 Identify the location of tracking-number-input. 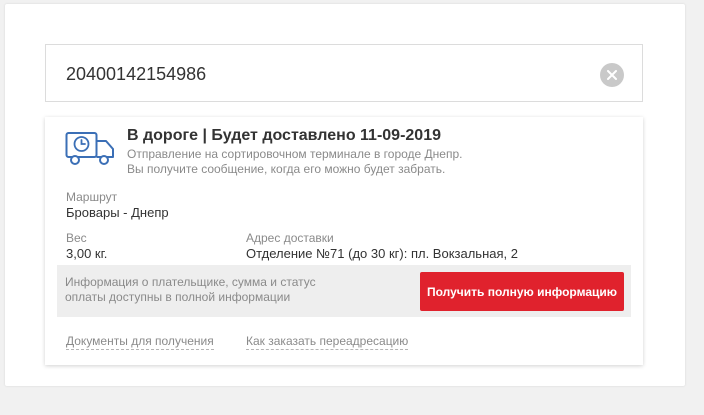
(326, 74).